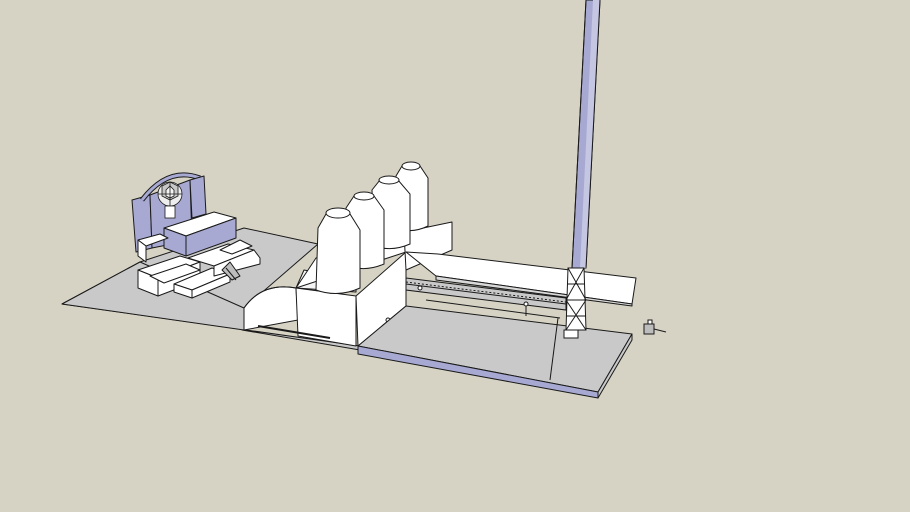  What do you see at coordinates (372, 227) in the screenshot?
I see `silos` at bounding box center [372, 227].